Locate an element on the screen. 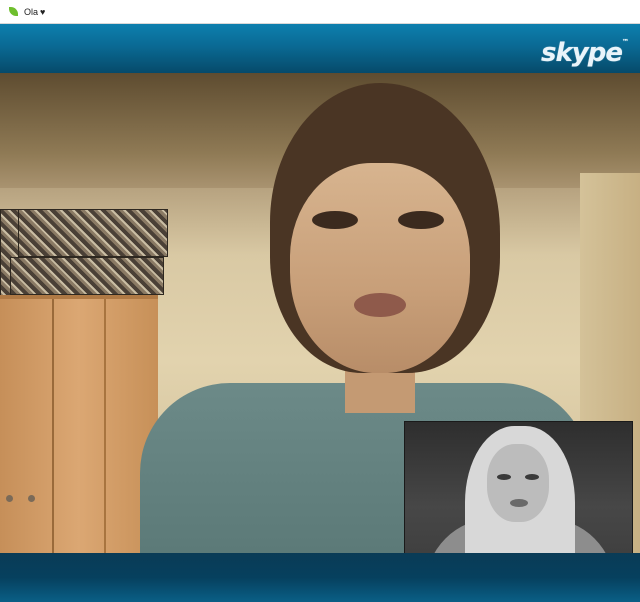 This screenshot has width=640, height=602. heart-icon: ♥ is located at coordinates (43, 11).